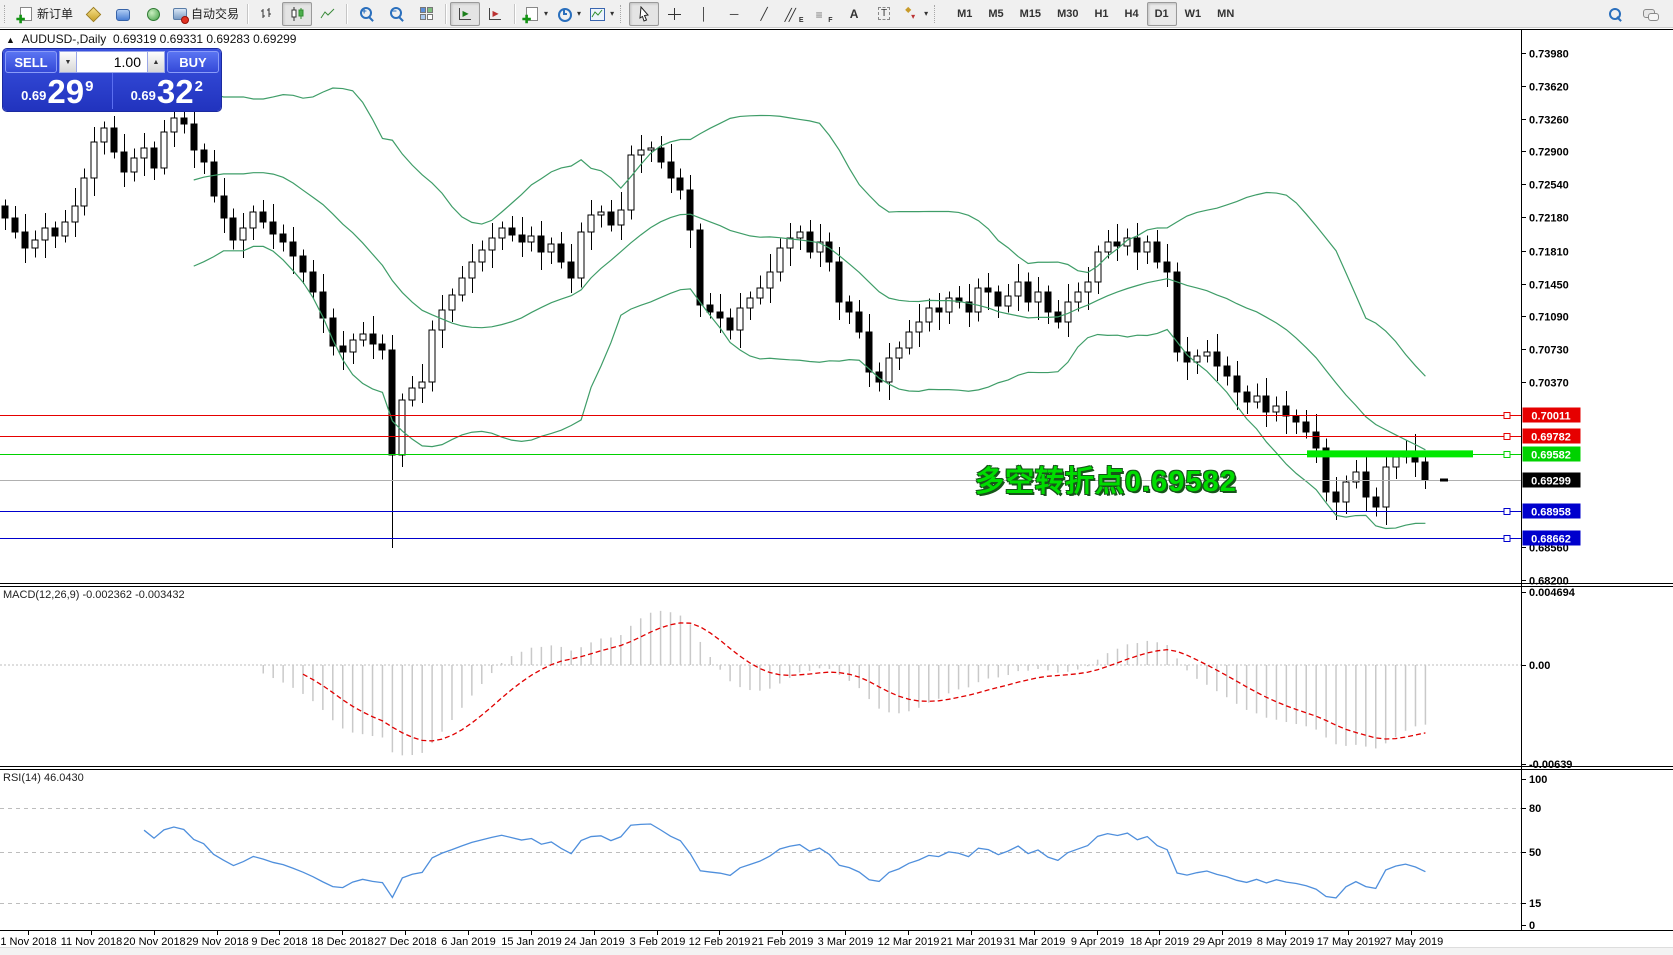 This screenshot has height=955, width=1673. Describe the element at coordinates (495, 14) in the screenshot. I see `chart-shift-button: ▶` at that location.